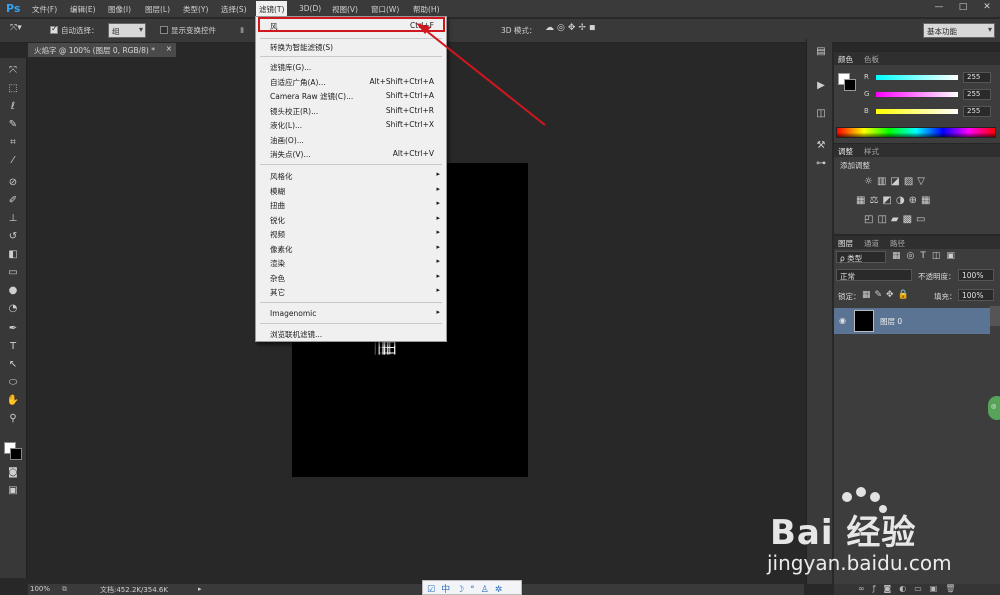  What do you see at coordinates (896, 181) in the screenshot?
I see `adjustment-icons-row1: ☼▥◪▨▽` at bounding box center [896, 181].